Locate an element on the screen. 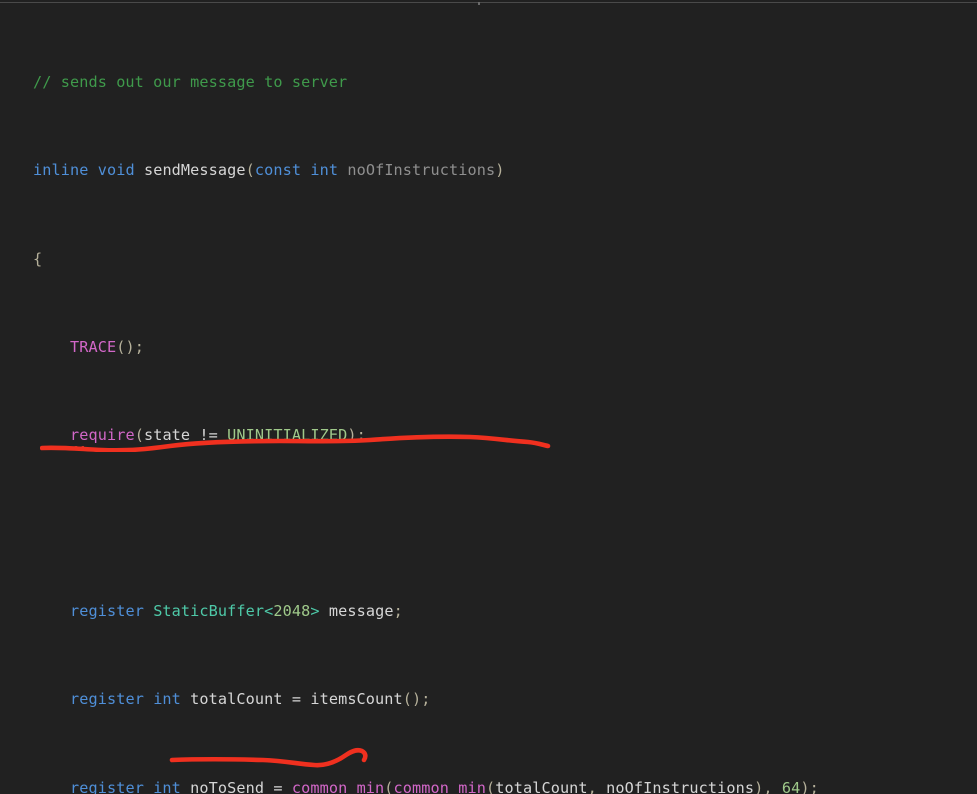 The height and width of the screenshot is (794, 977). code-line: register int totalCount = itemsCount(); is located at coordinates (426, 699).